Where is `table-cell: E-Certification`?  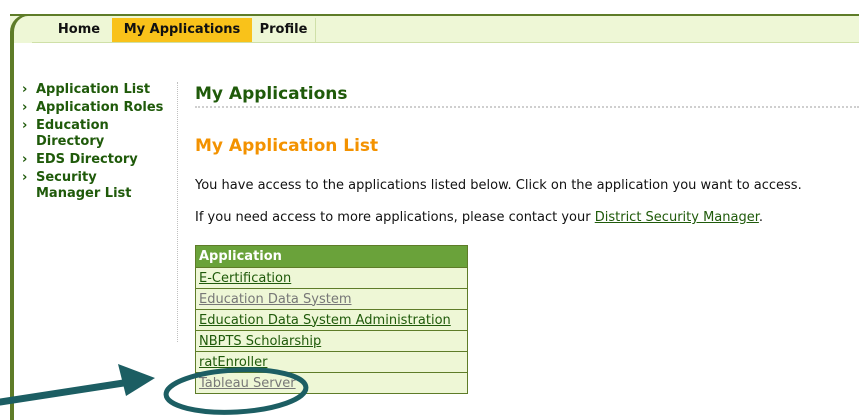
table-cell: E-Certification is located at coordinates (331, 278).